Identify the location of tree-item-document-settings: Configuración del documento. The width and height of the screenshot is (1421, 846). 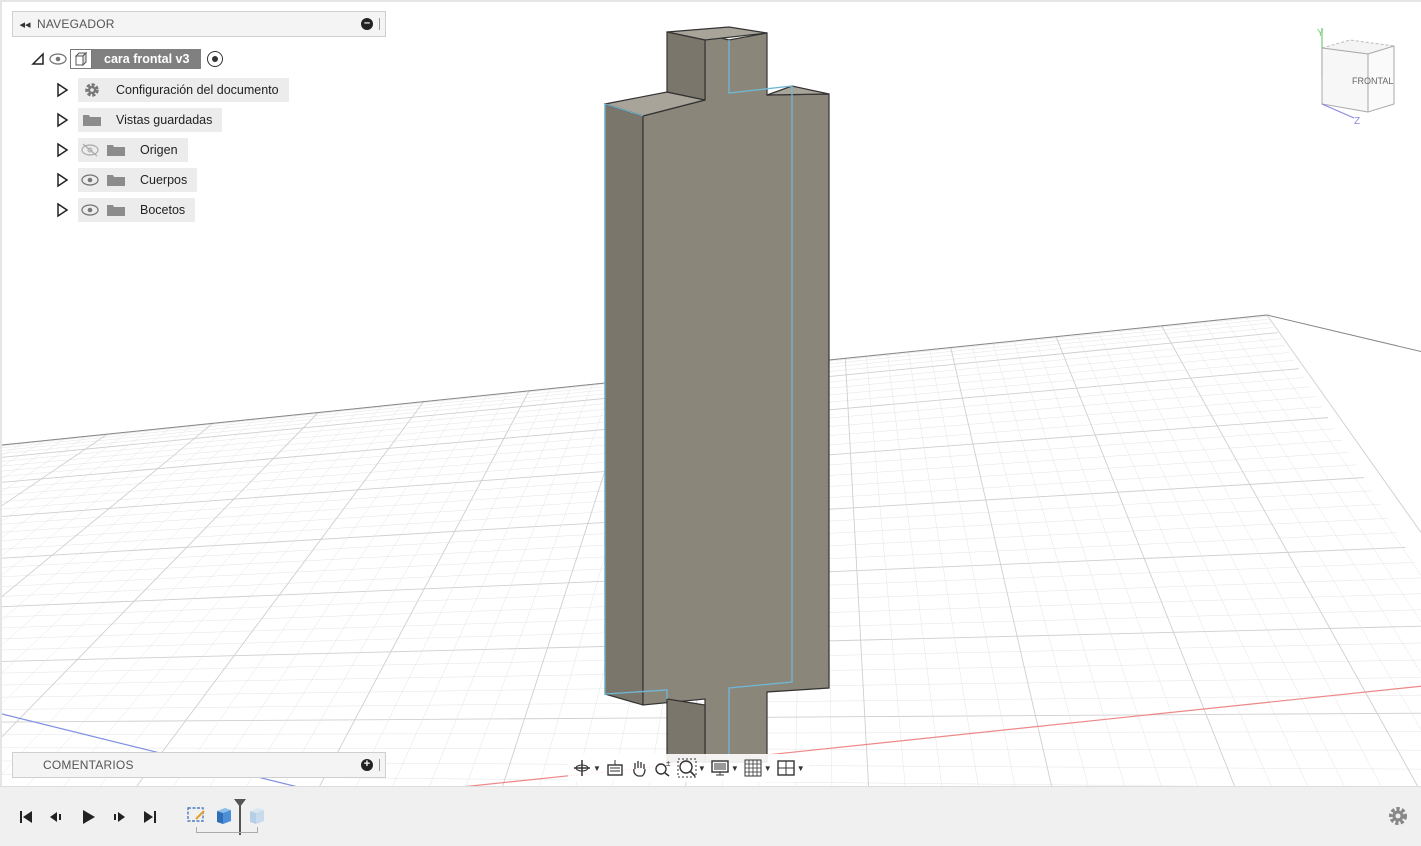
(171, 90).